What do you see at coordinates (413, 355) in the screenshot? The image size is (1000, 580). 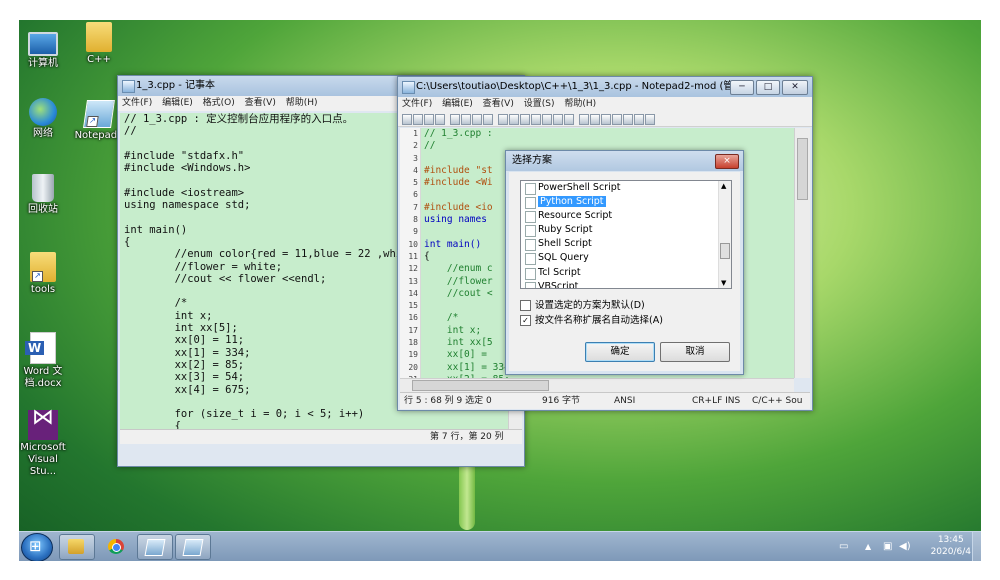 I see `line-number: 19` at bounding box center [413, 355].